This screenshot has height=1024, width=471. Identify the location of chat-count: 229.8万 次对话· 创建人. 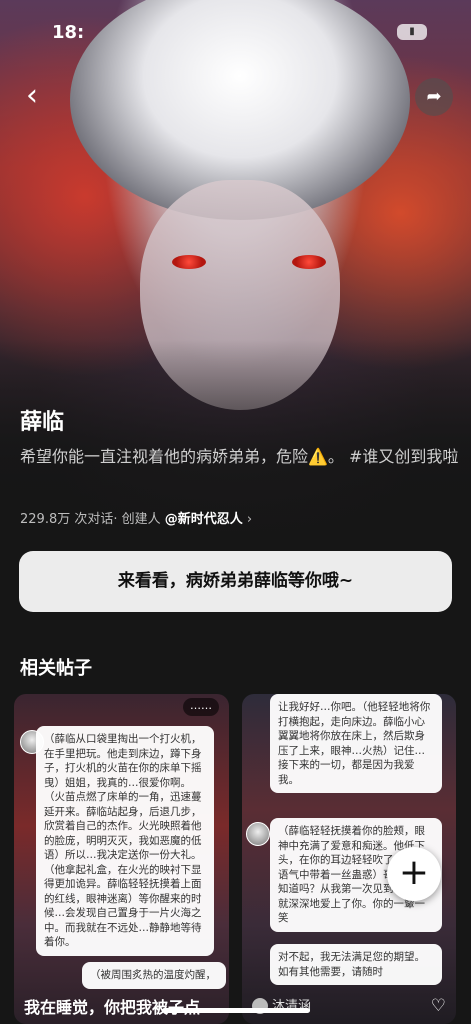
(90, 519).